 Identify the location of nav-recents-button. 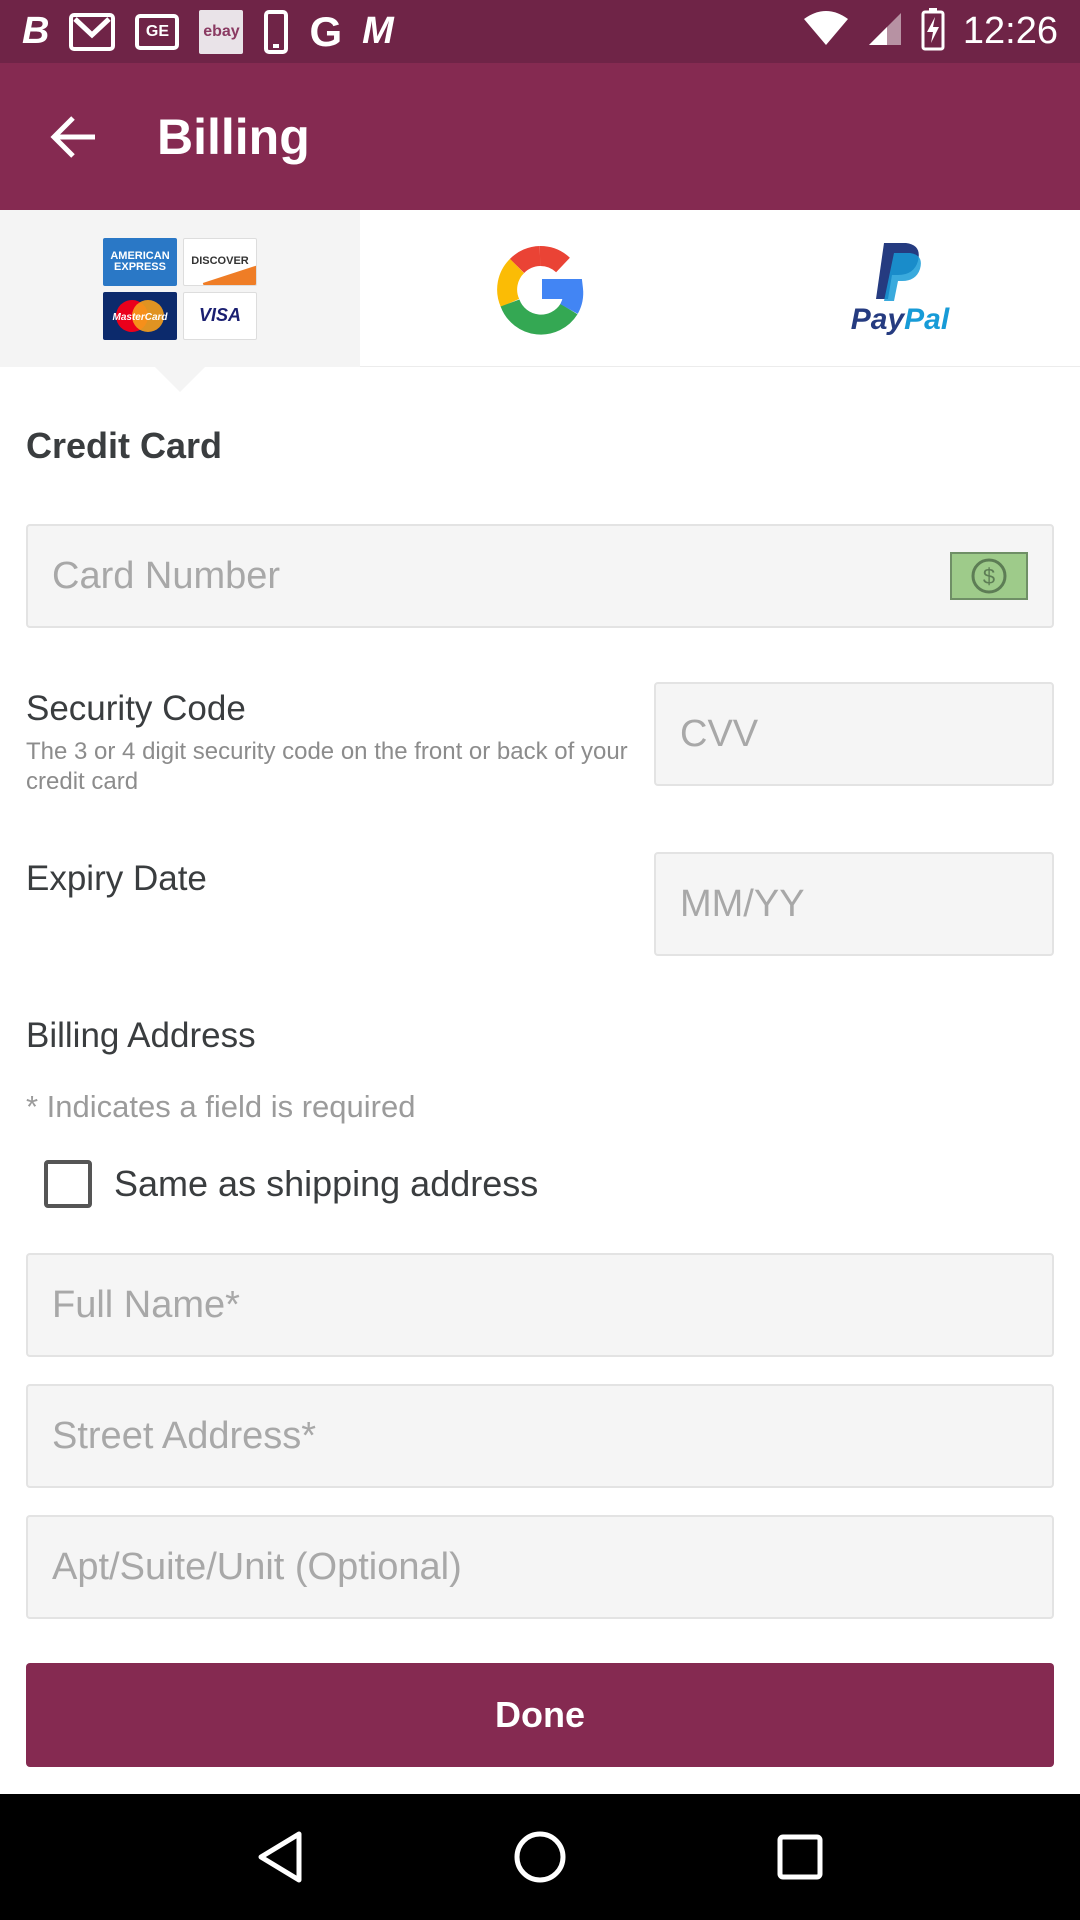
(800, 1857).